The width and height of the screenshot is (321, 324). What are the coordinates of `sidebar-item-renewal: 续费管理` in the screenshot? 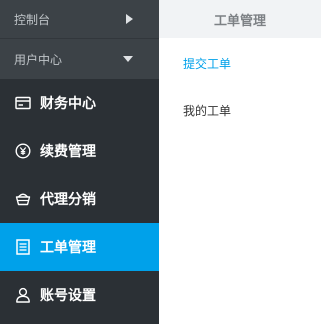 It's located at (79, 151).